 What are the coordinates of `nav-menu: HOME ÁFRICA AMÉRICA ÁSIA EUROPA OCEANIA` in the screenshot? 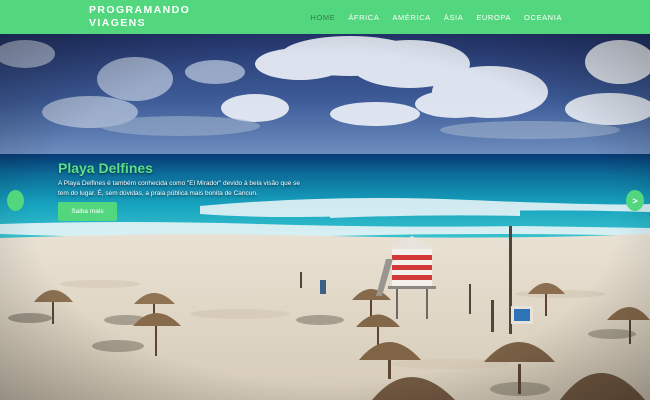 It's located at (429, 17).